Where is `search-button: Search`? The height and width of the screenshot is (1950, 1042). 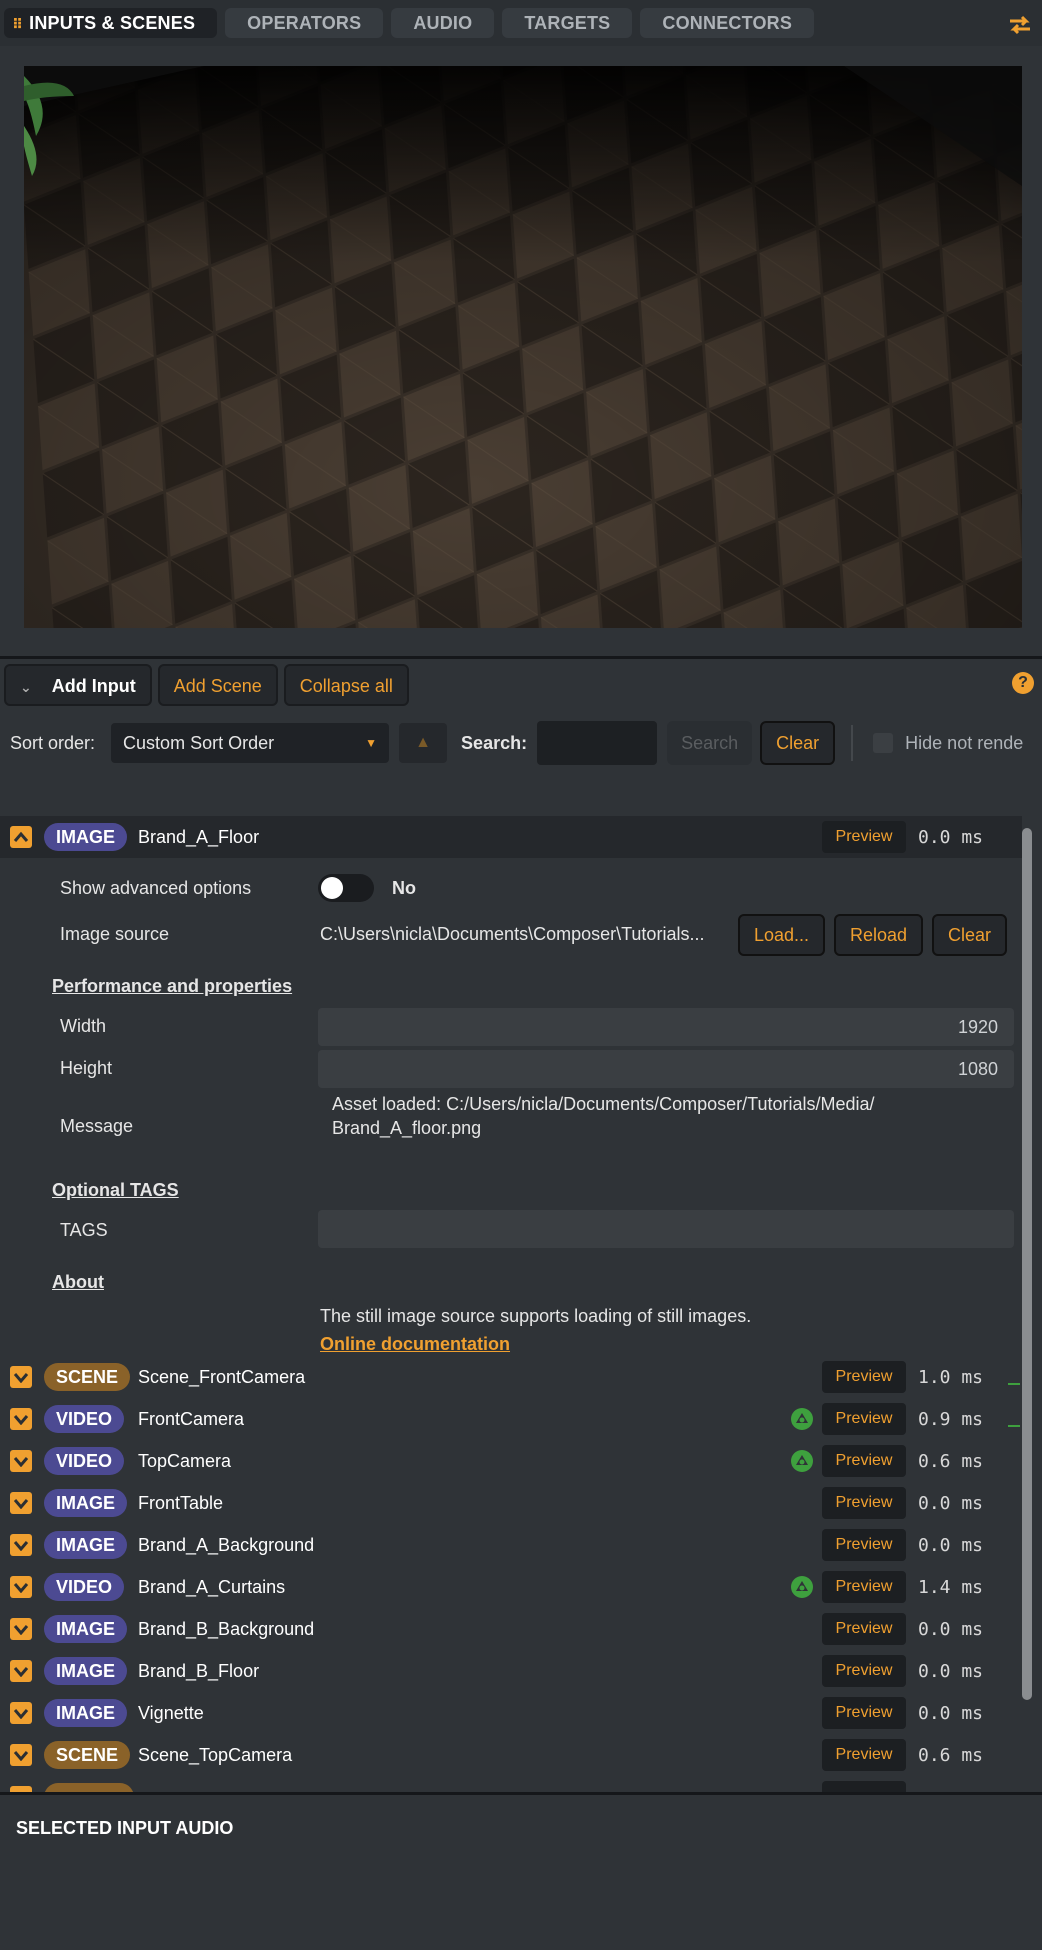 search-button: Search is located at coordinates (710, 743).